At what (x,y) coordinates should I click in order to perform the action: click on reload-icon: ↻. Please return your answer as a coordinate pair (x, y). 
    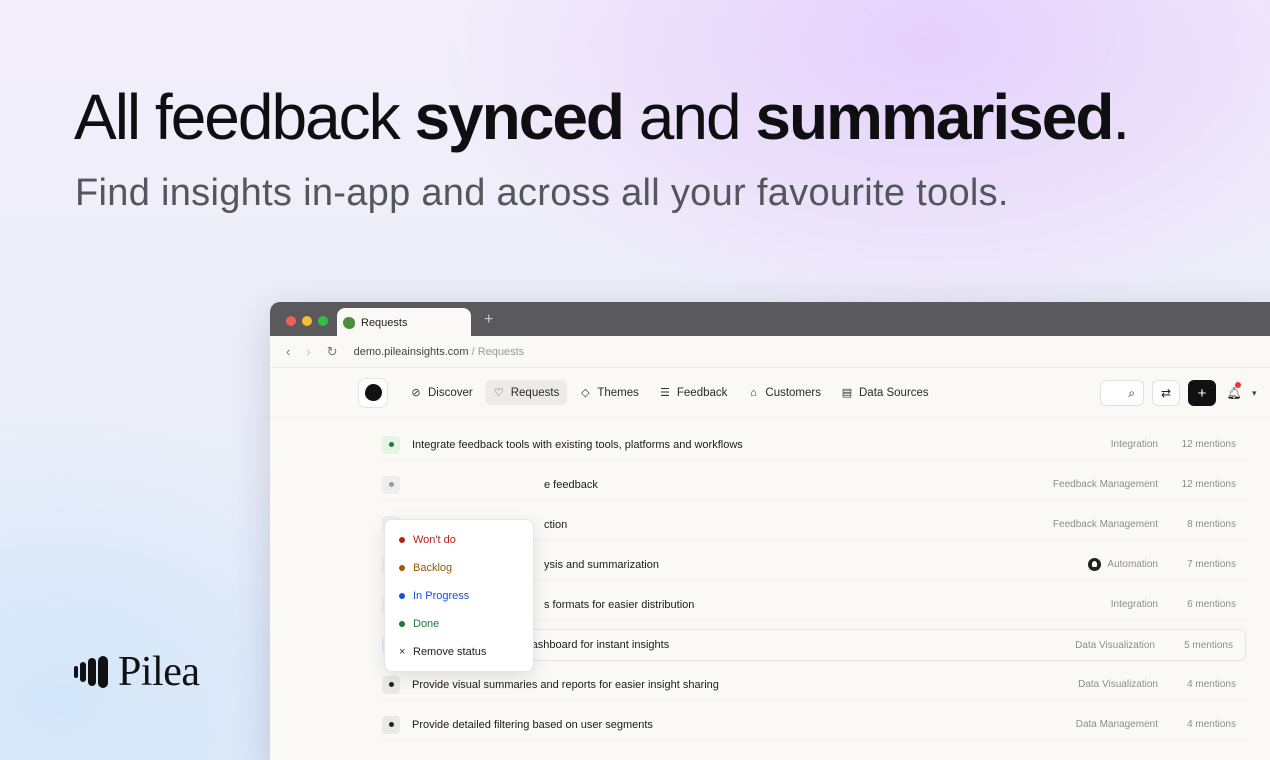
    Looking at the image, I should click on (332, 352).